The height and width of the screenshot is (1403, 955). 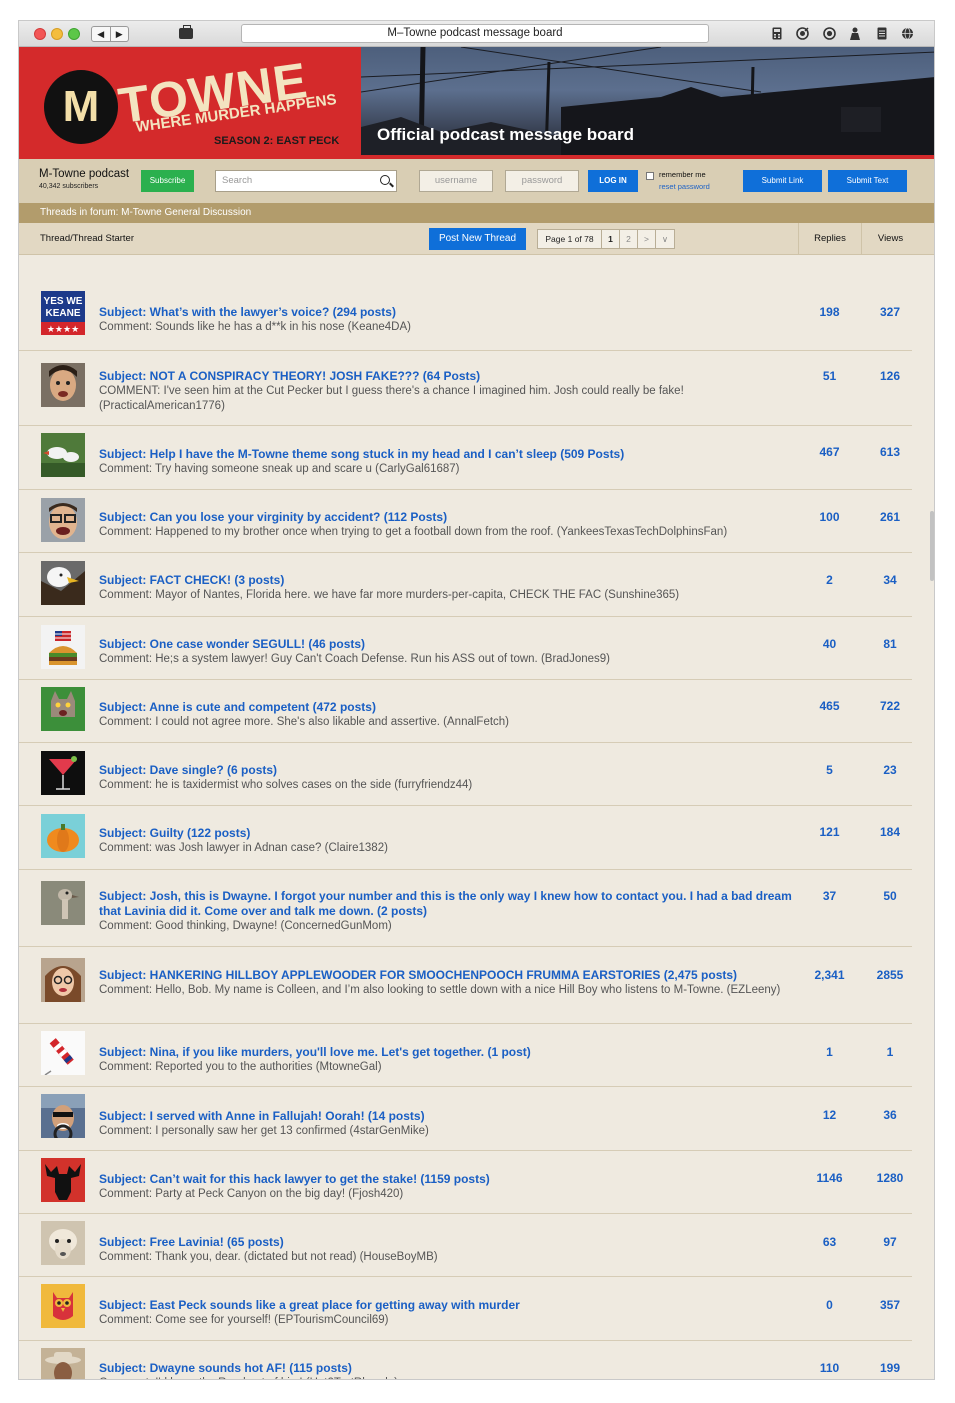 I want to click on thread-replies-count: 2,341, so click(x=829, y=975).